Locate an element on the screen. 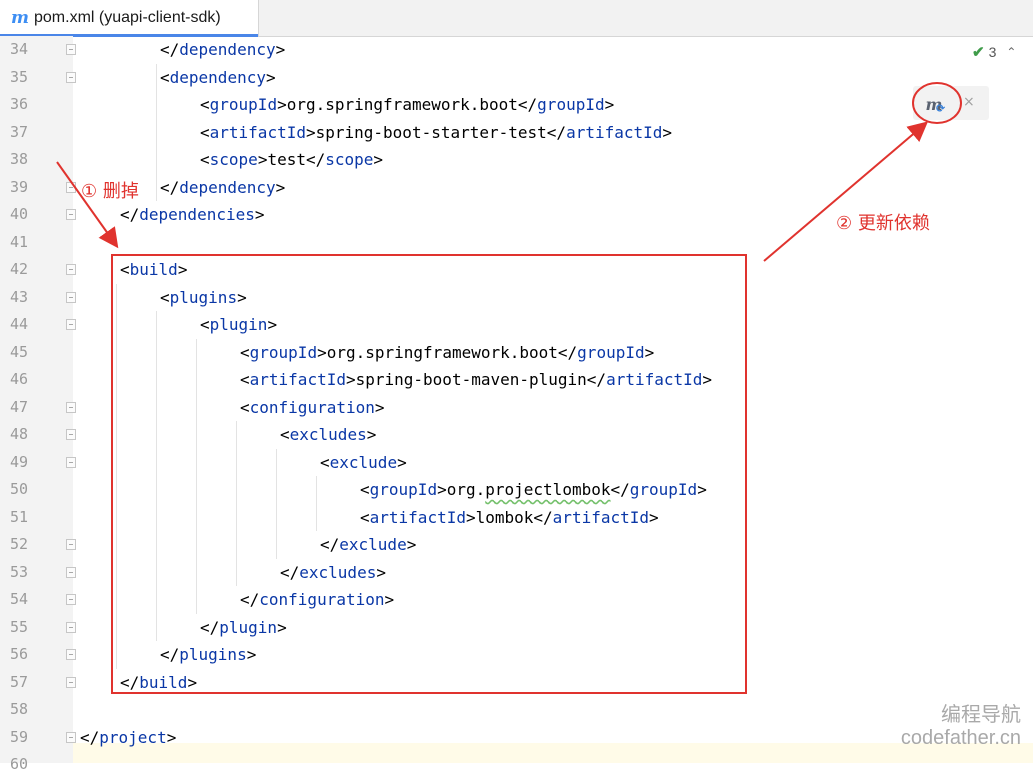 The height and width of the screenshot is (779, 1033). code-text: <exclude> is located at coordinates (363, 463).